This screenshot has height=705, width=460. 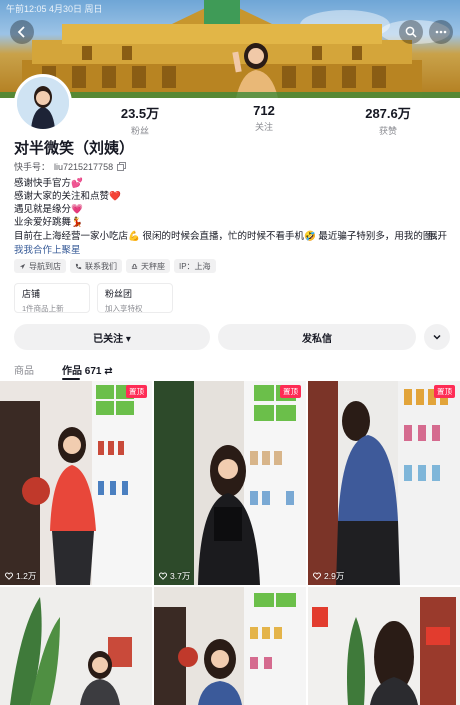 What do you see at coordinates (47, 249) in the screenshot?
I see `cooperation-link: 我我合作上聚星` at bounding box center [47, 249].